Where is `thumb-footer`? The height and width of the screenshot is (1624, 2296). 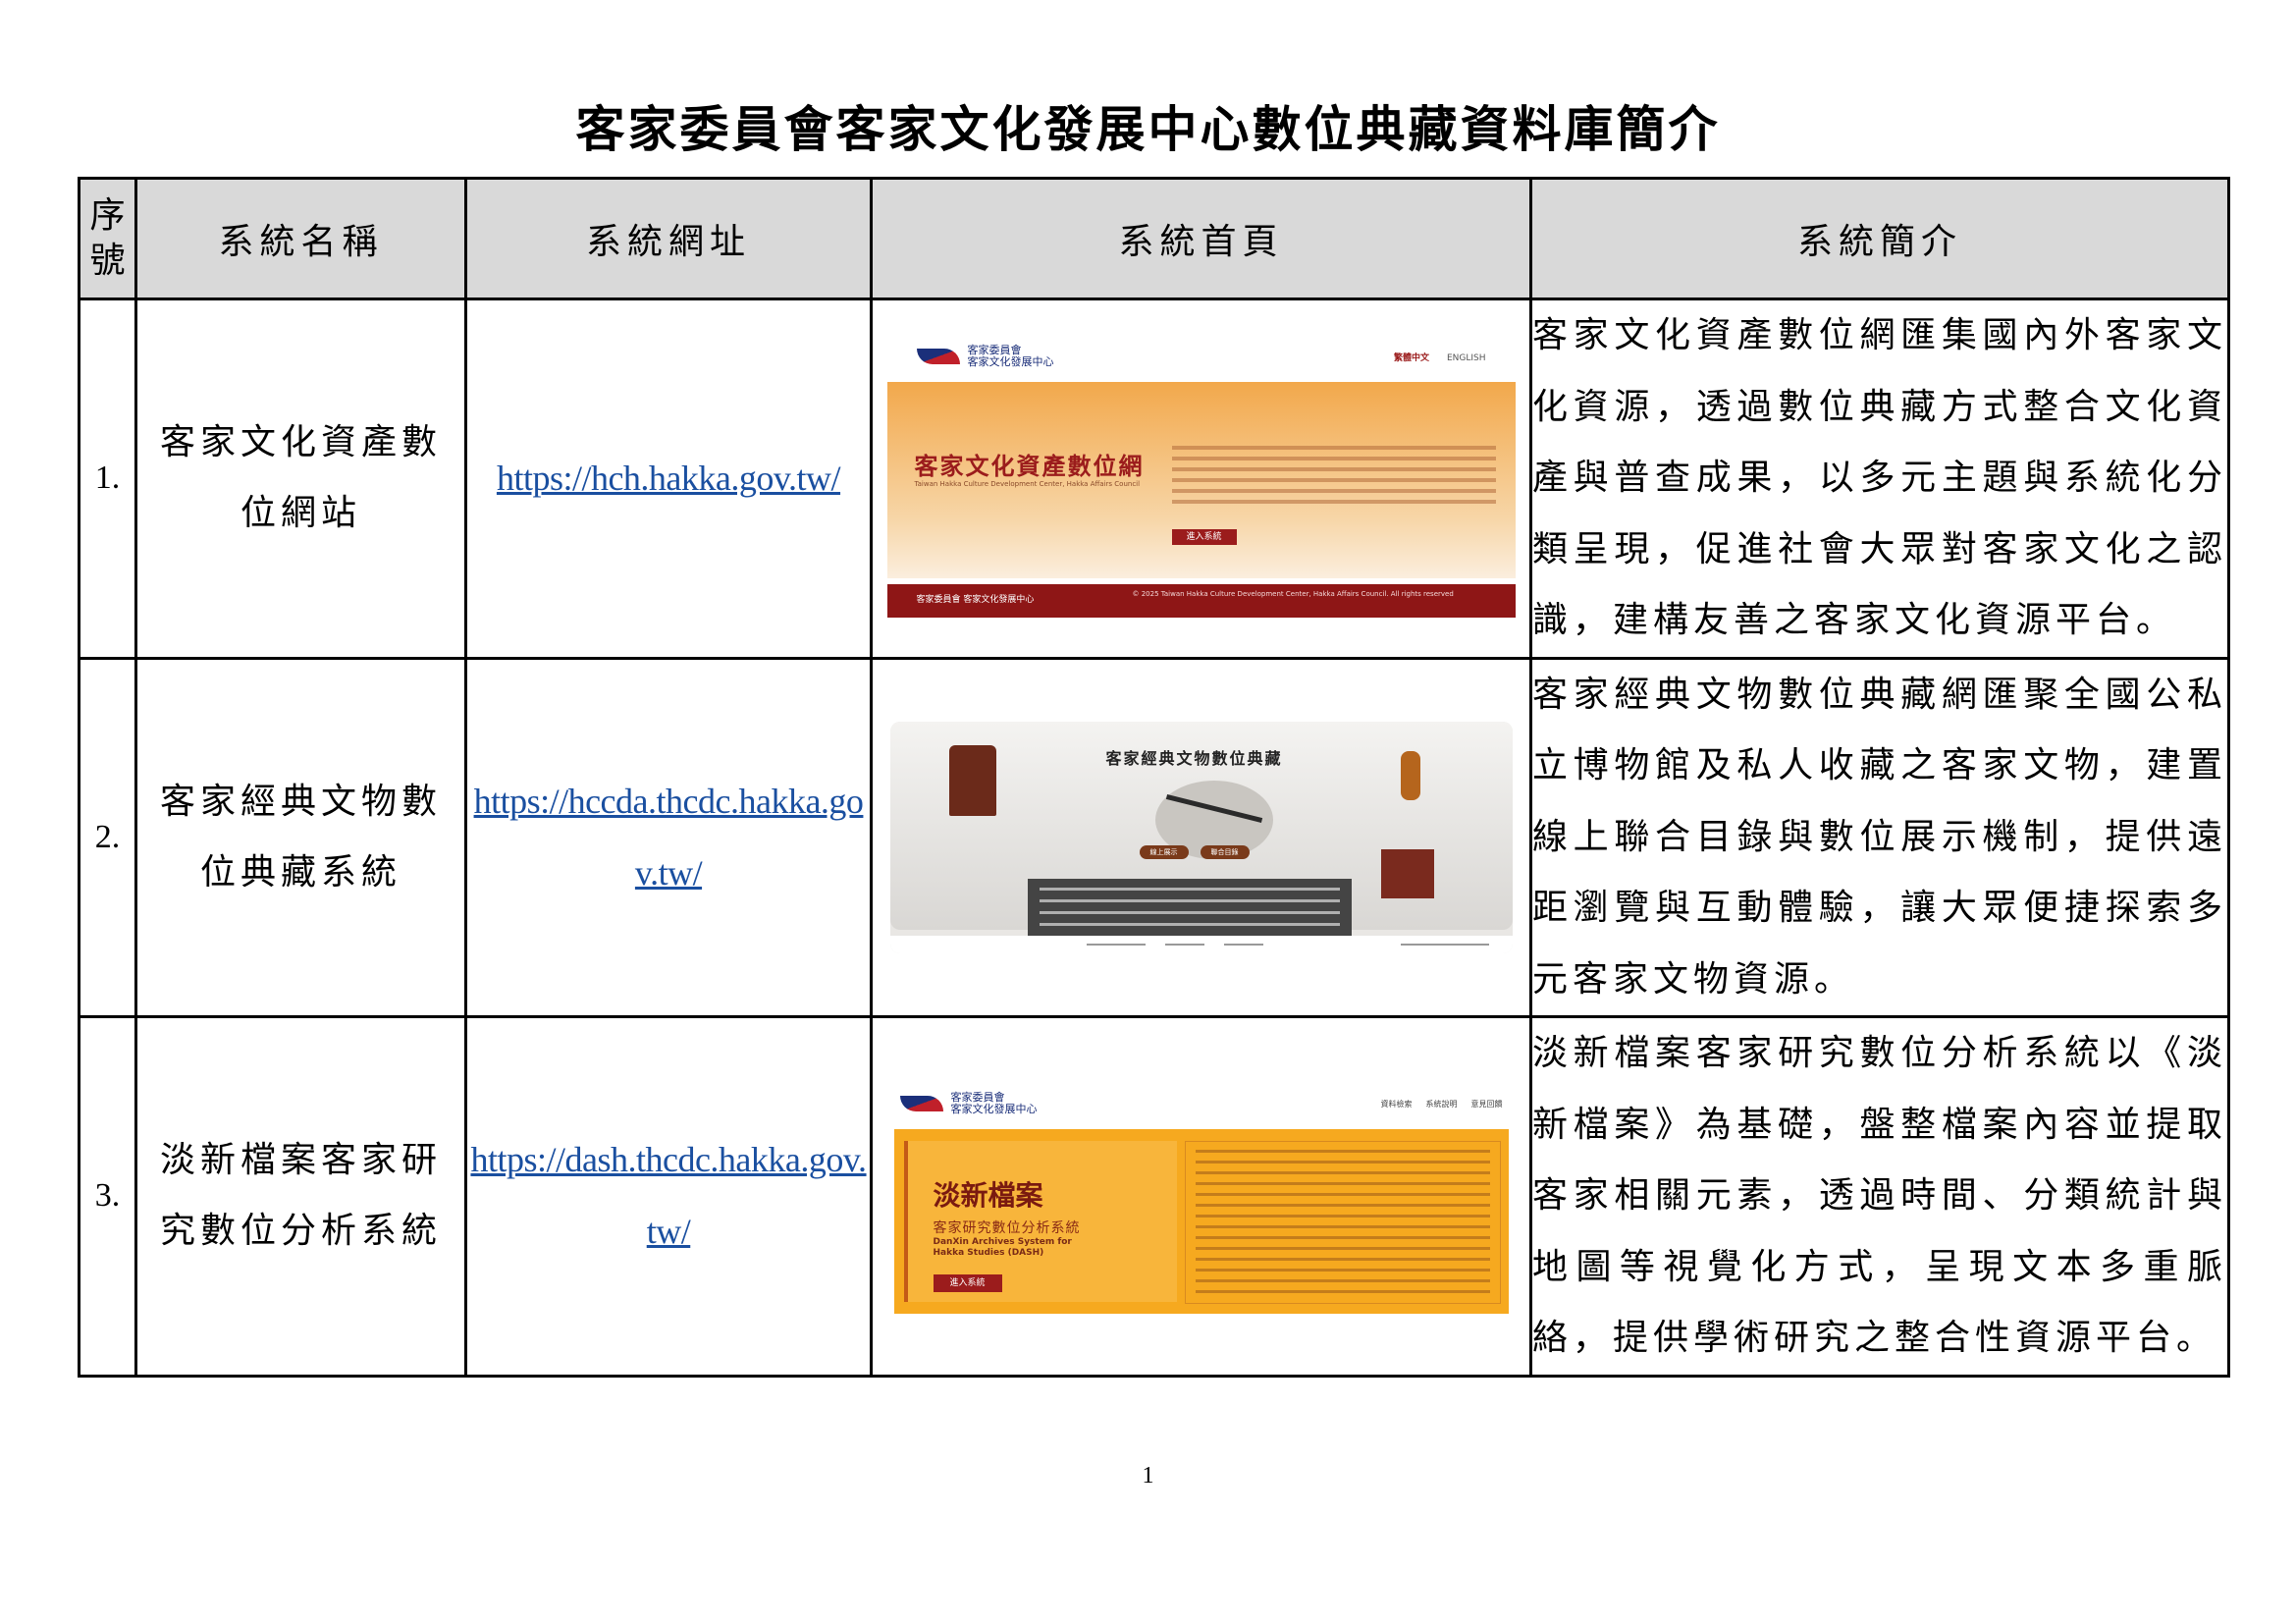
thumb-footer is located at coordinates (1201, 944).